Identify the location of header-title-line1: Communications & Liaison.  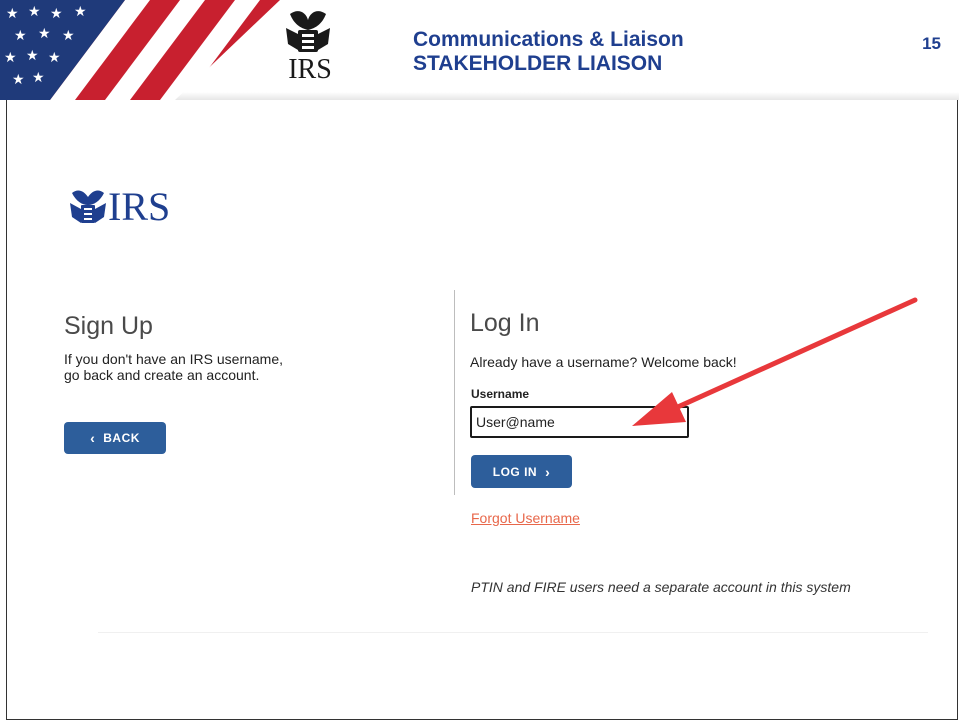
(548, 39).